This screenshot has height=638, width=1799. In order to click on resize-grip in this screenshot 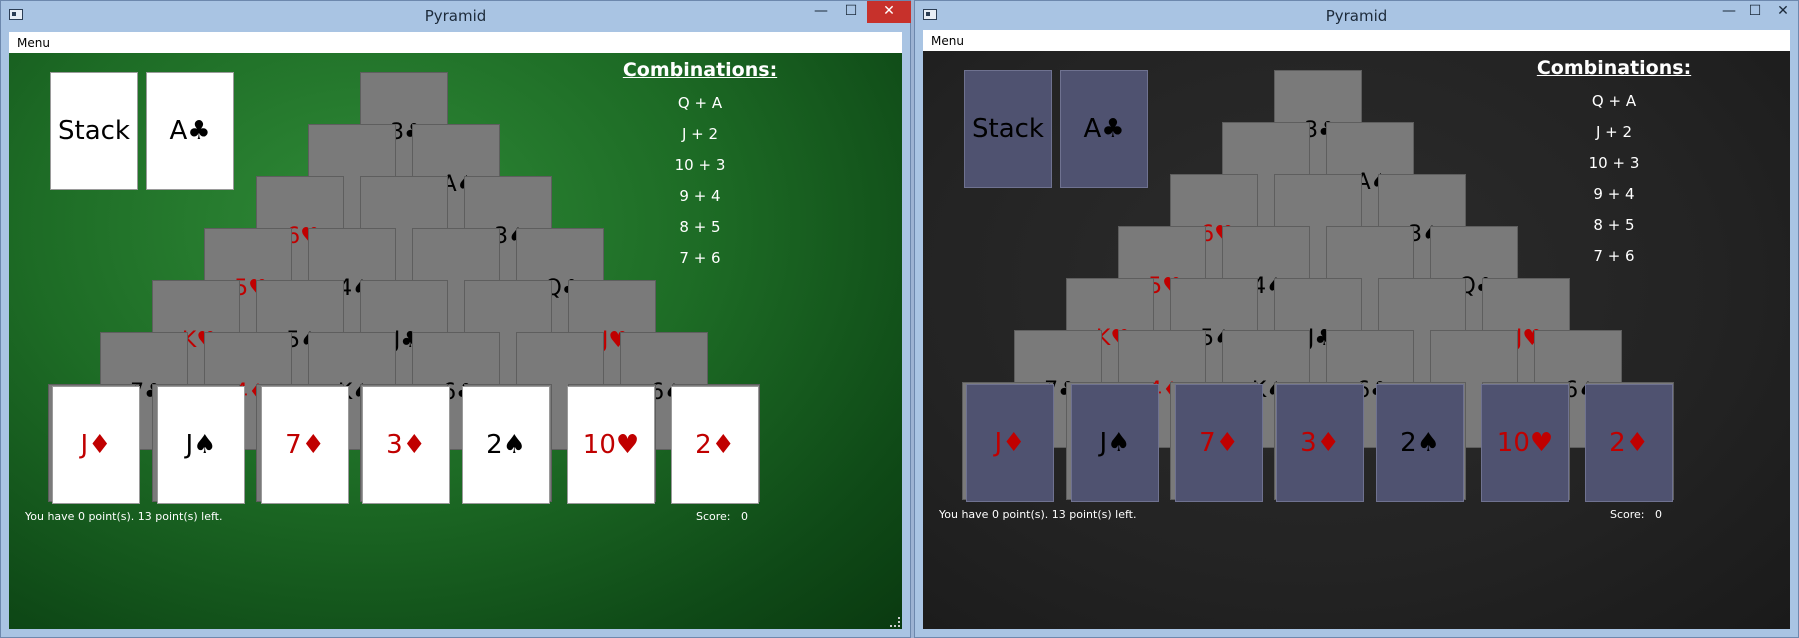, I will do `click(895, 622)`.